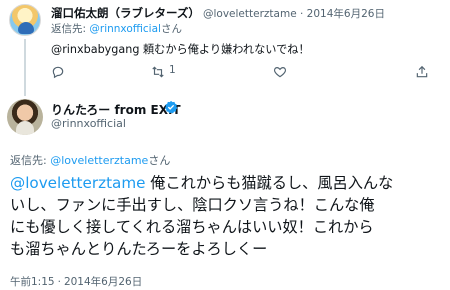  Describe the element at coordinates (246, 71) in the screenshot. I see `tweet-actions: 1` at that location.